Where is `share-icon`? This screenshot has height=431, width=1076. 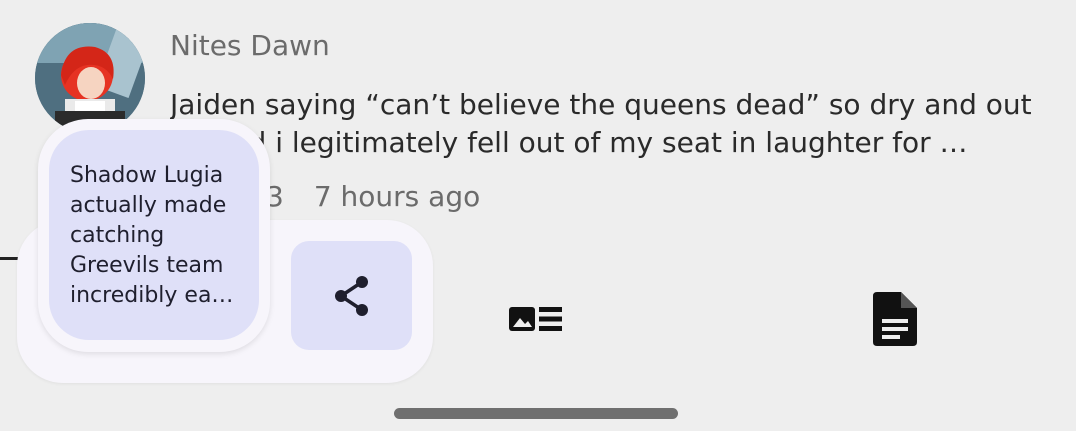 share-icon is located at coordinates (351, 295).